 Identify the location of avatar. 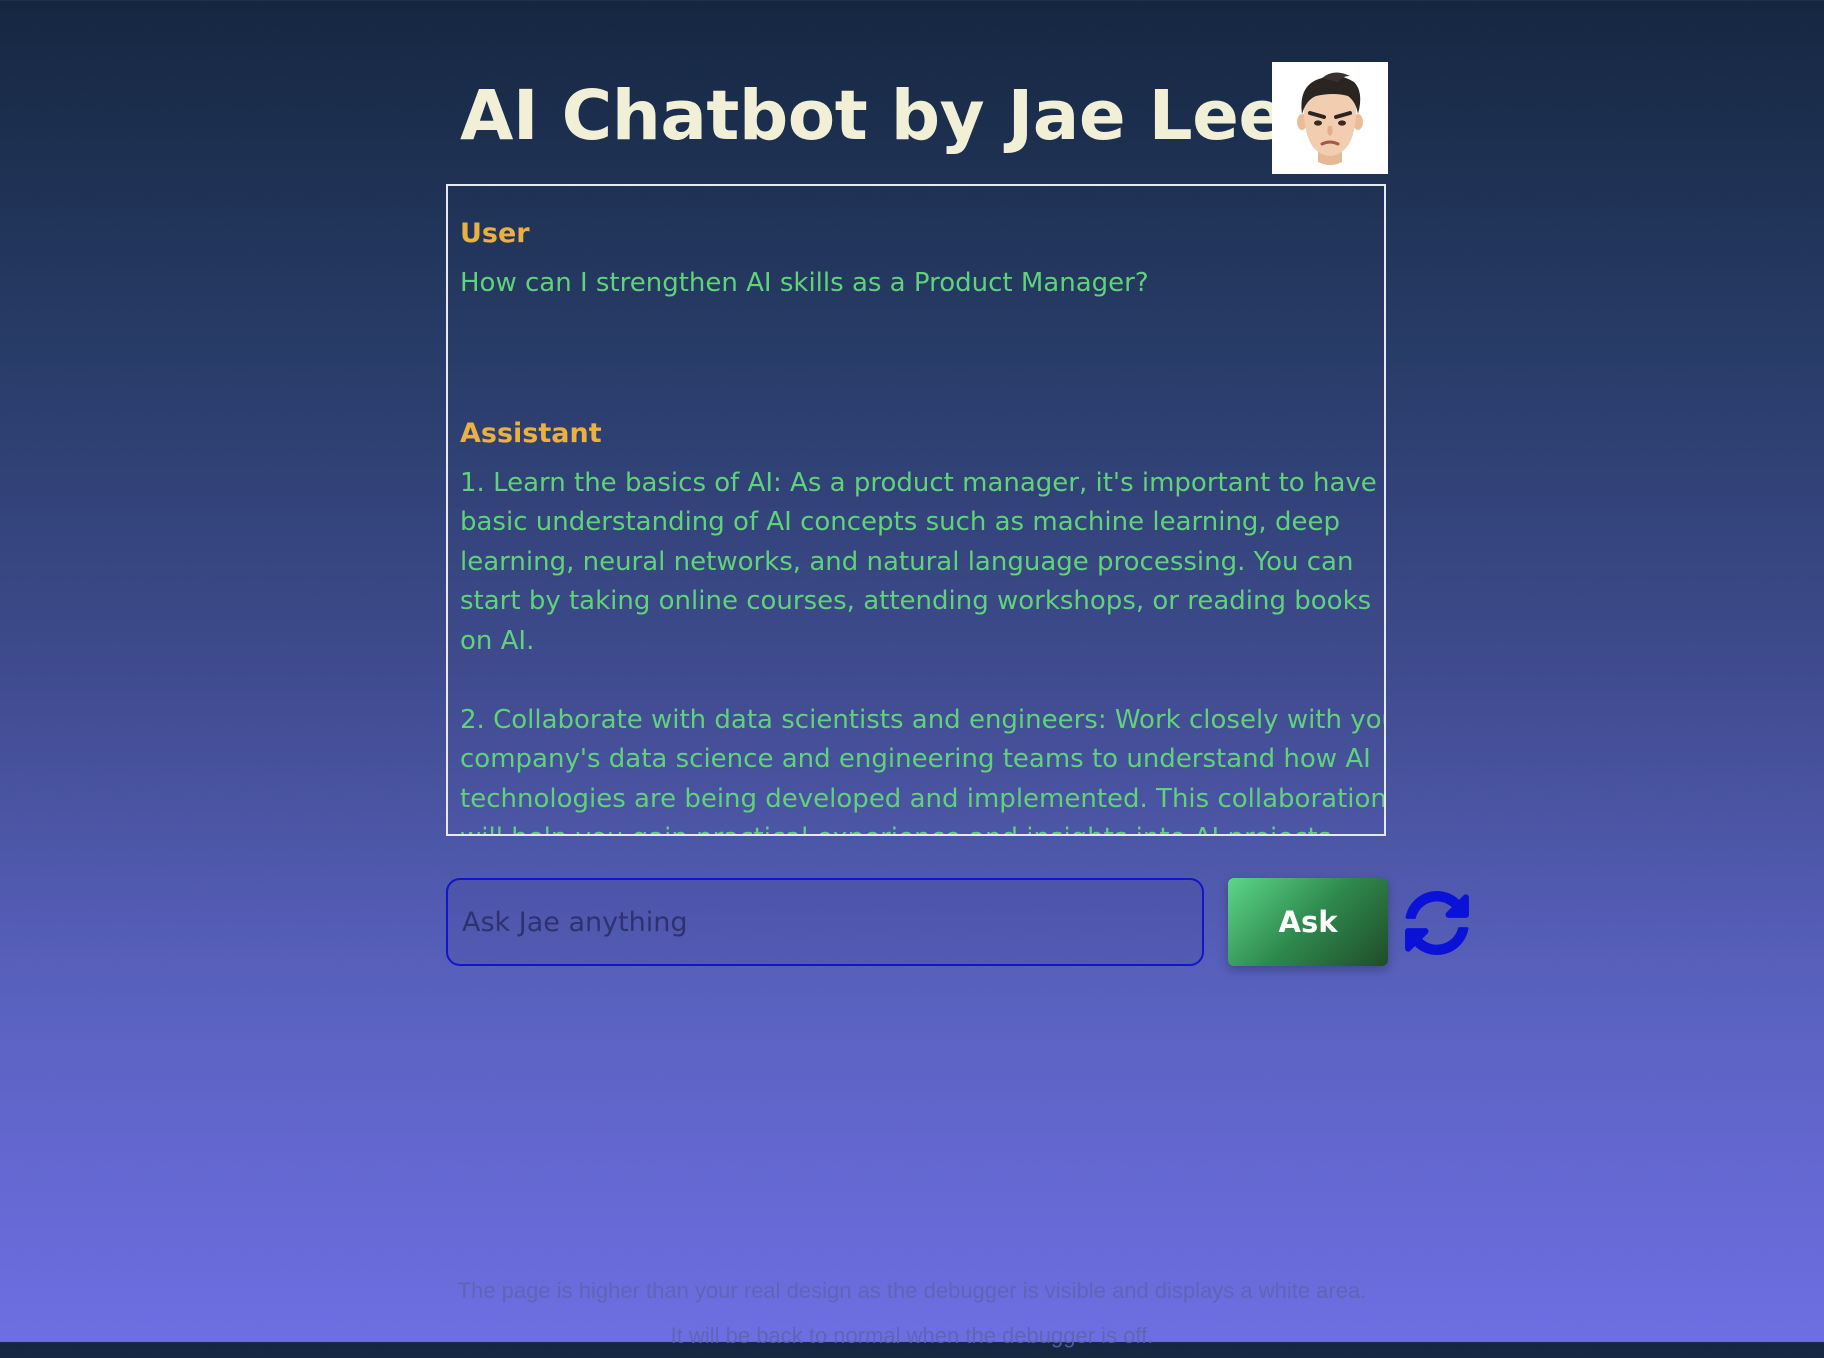
(1330, 118).